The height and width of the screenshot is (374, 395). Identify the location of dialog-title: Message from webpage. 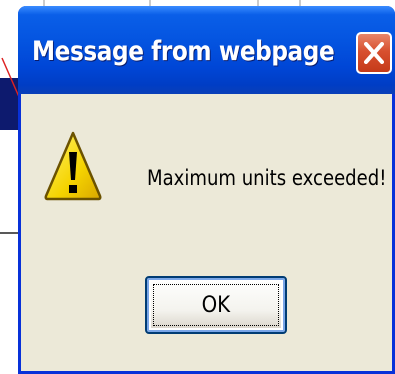
(183, 51).